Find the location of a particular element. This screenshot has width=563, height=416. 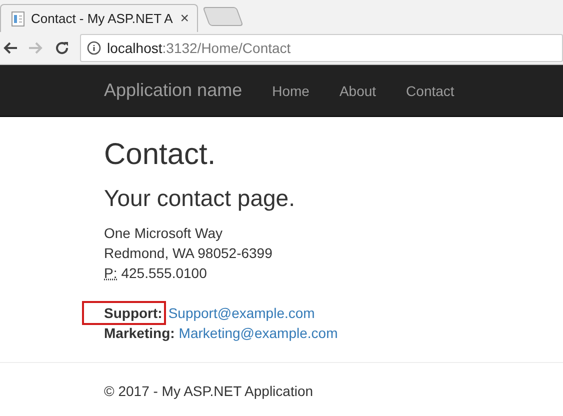

page-icon is located at coordinates (18, 18).